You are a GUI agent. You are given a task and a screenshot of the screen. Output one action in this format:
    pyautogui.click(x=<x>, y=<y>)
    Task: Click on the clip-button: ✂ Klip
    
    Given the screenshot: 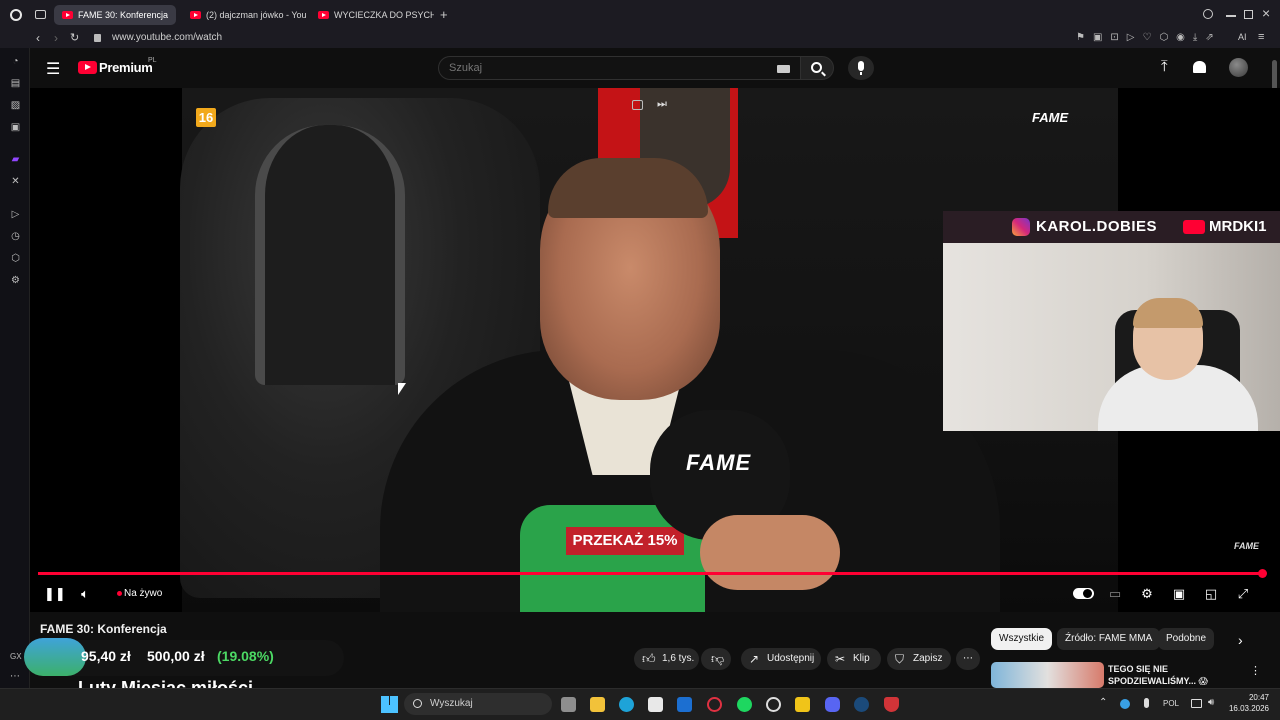 What is the action you would take?
    pyautogui.click(x=854, y=659)
    